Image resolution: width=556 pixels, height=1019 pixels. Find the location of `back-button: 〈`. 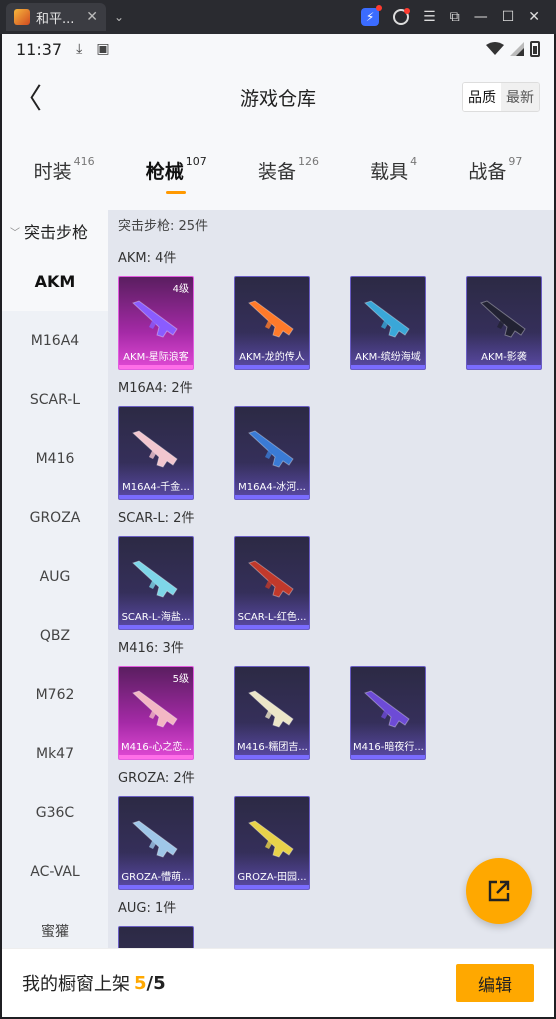

back-button: 〈 is located at coordinates (28, 98).